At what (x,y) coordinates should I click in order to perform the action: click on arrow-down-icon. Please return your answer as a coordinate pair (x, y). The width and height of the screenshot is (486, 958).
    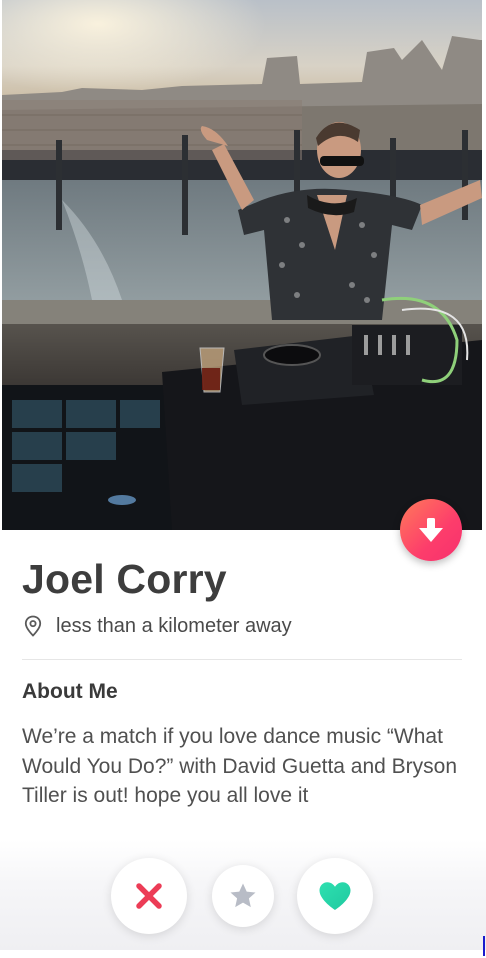
    Looking at the image, I should click on (431, 530).